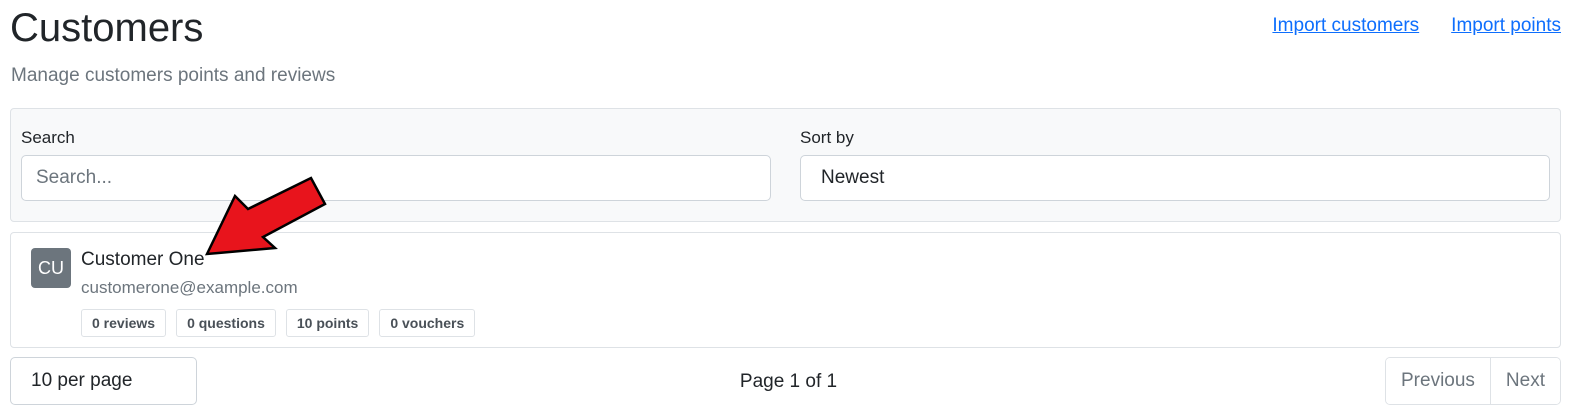 Image resolution: width=1577 pixels, height=413 pixels. I want to click on customer-email: customerone@example.com, so click(189, 287).